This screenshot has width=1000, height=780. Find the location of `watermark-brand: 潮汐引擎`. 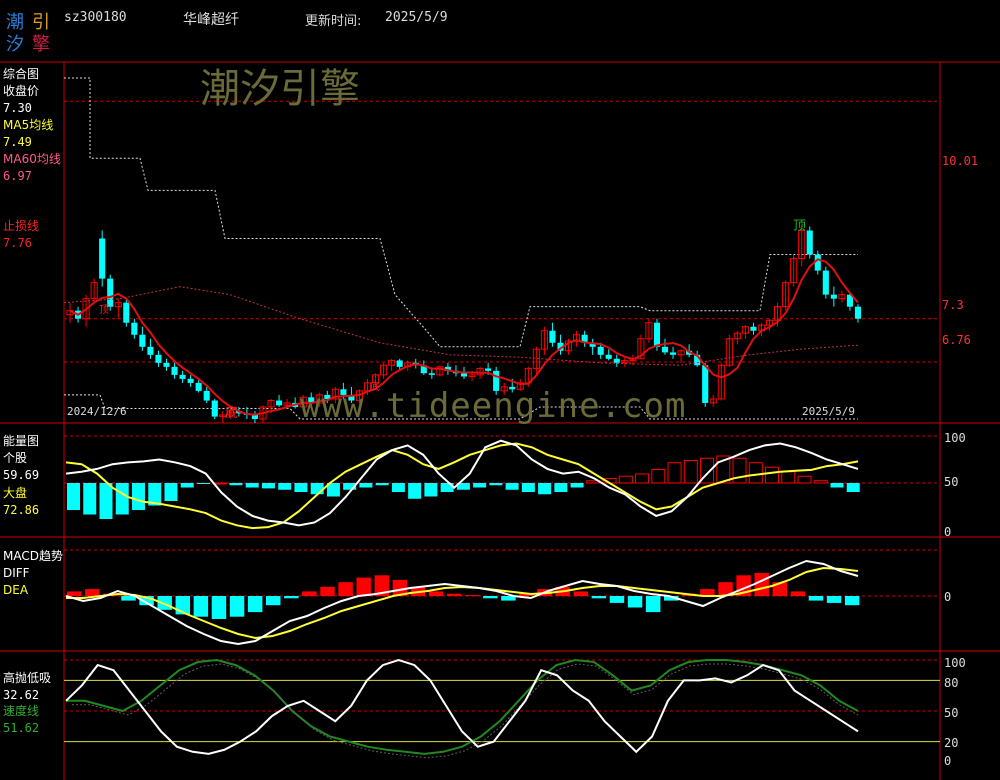

watermark-brand: 潮汐引擎 is located at coordinates (280, 89).